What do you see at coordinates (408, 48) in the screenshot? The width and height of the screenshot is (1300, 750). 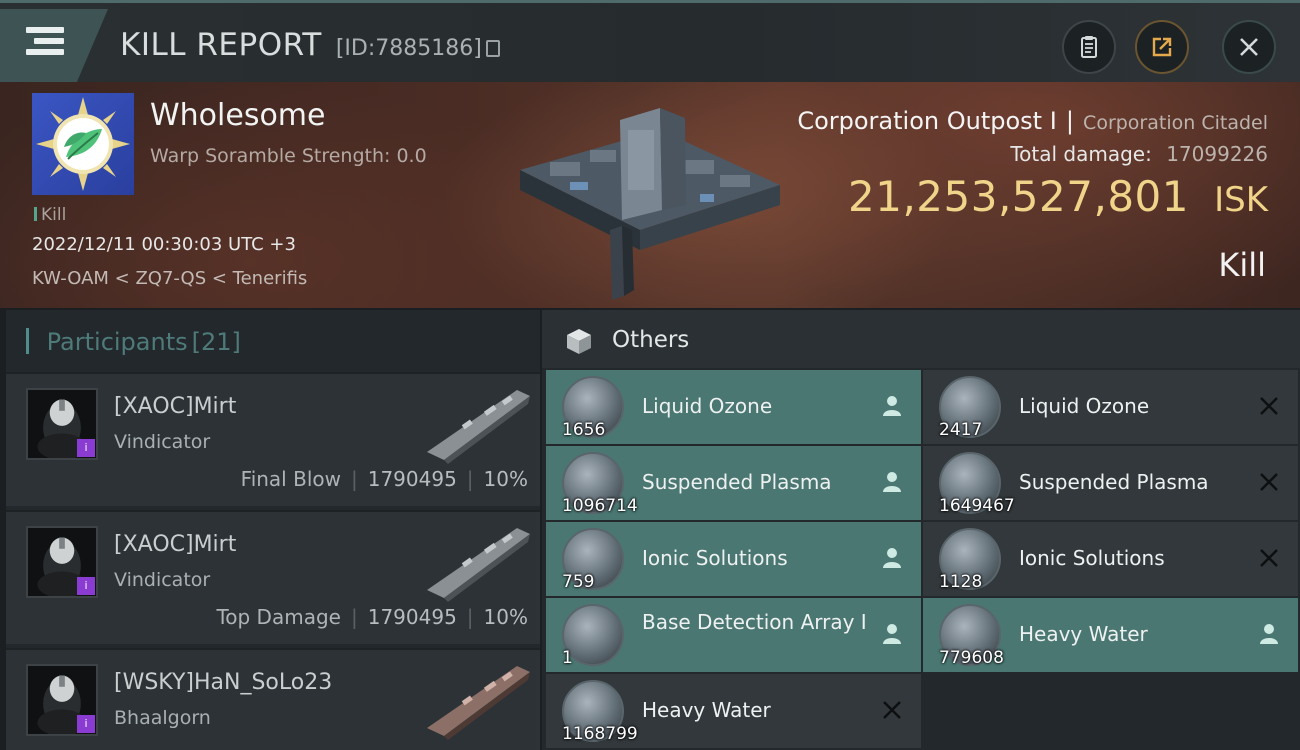 I see `report-id: [ID:7885186]` at bounding box center [408, 48].